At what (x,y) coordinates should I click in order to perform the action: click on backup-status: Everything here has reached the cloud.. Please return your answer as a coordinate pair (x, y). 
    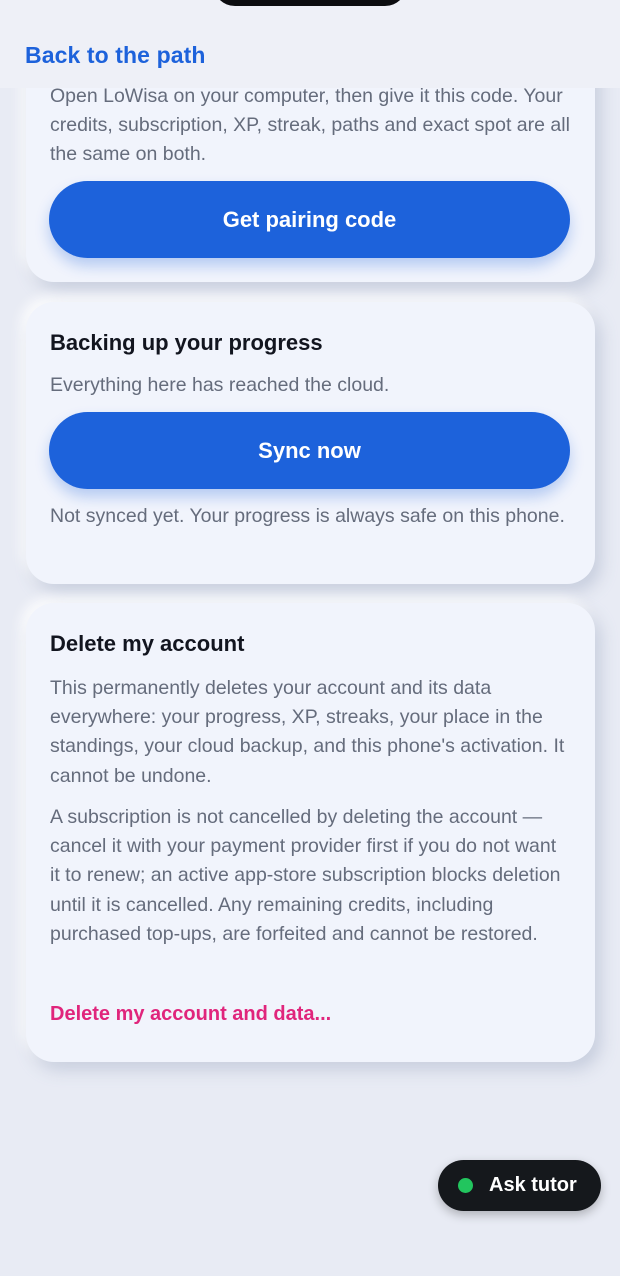
    Looking at the image, I should click on (220, 385).